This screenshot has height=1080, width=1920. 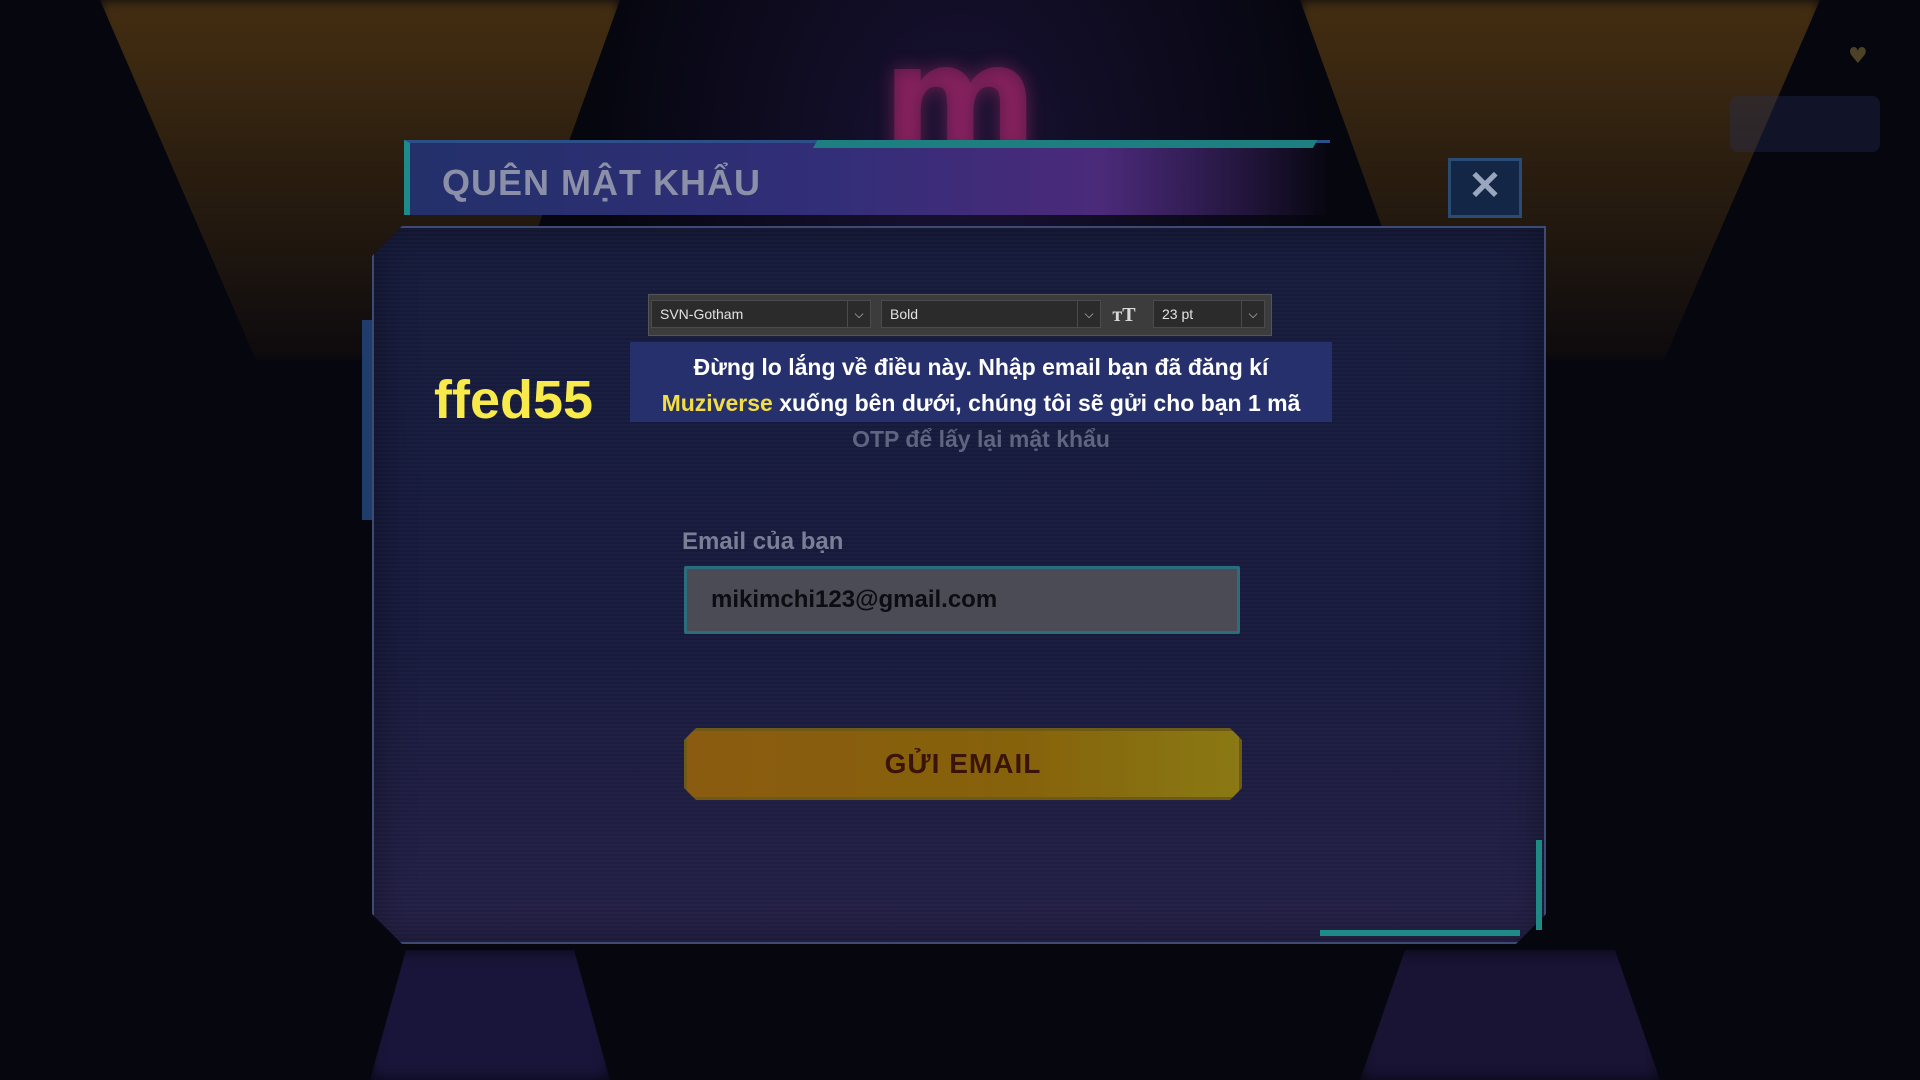 I want to click on brand-highlight: Muziverse, so click(x=717, y=403).